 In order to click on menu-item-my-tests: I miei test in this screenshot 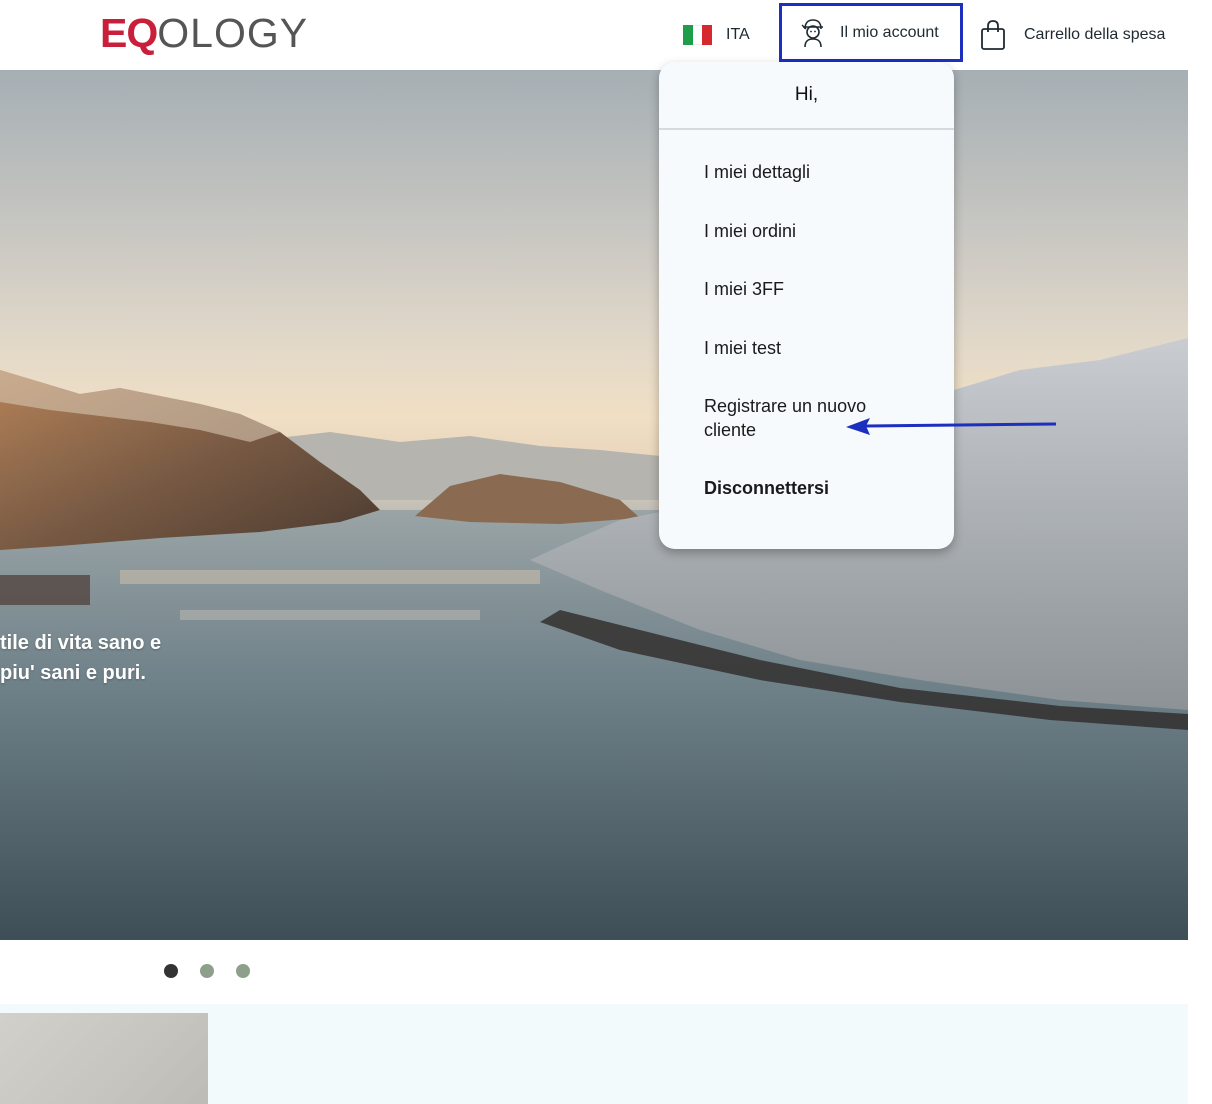, I will do `click(742, 348)`.